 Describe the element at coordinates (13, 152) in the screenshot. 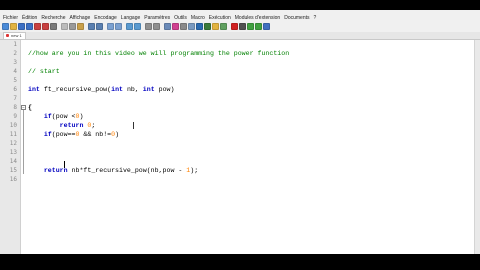

I see `line-number: 13` at that location.